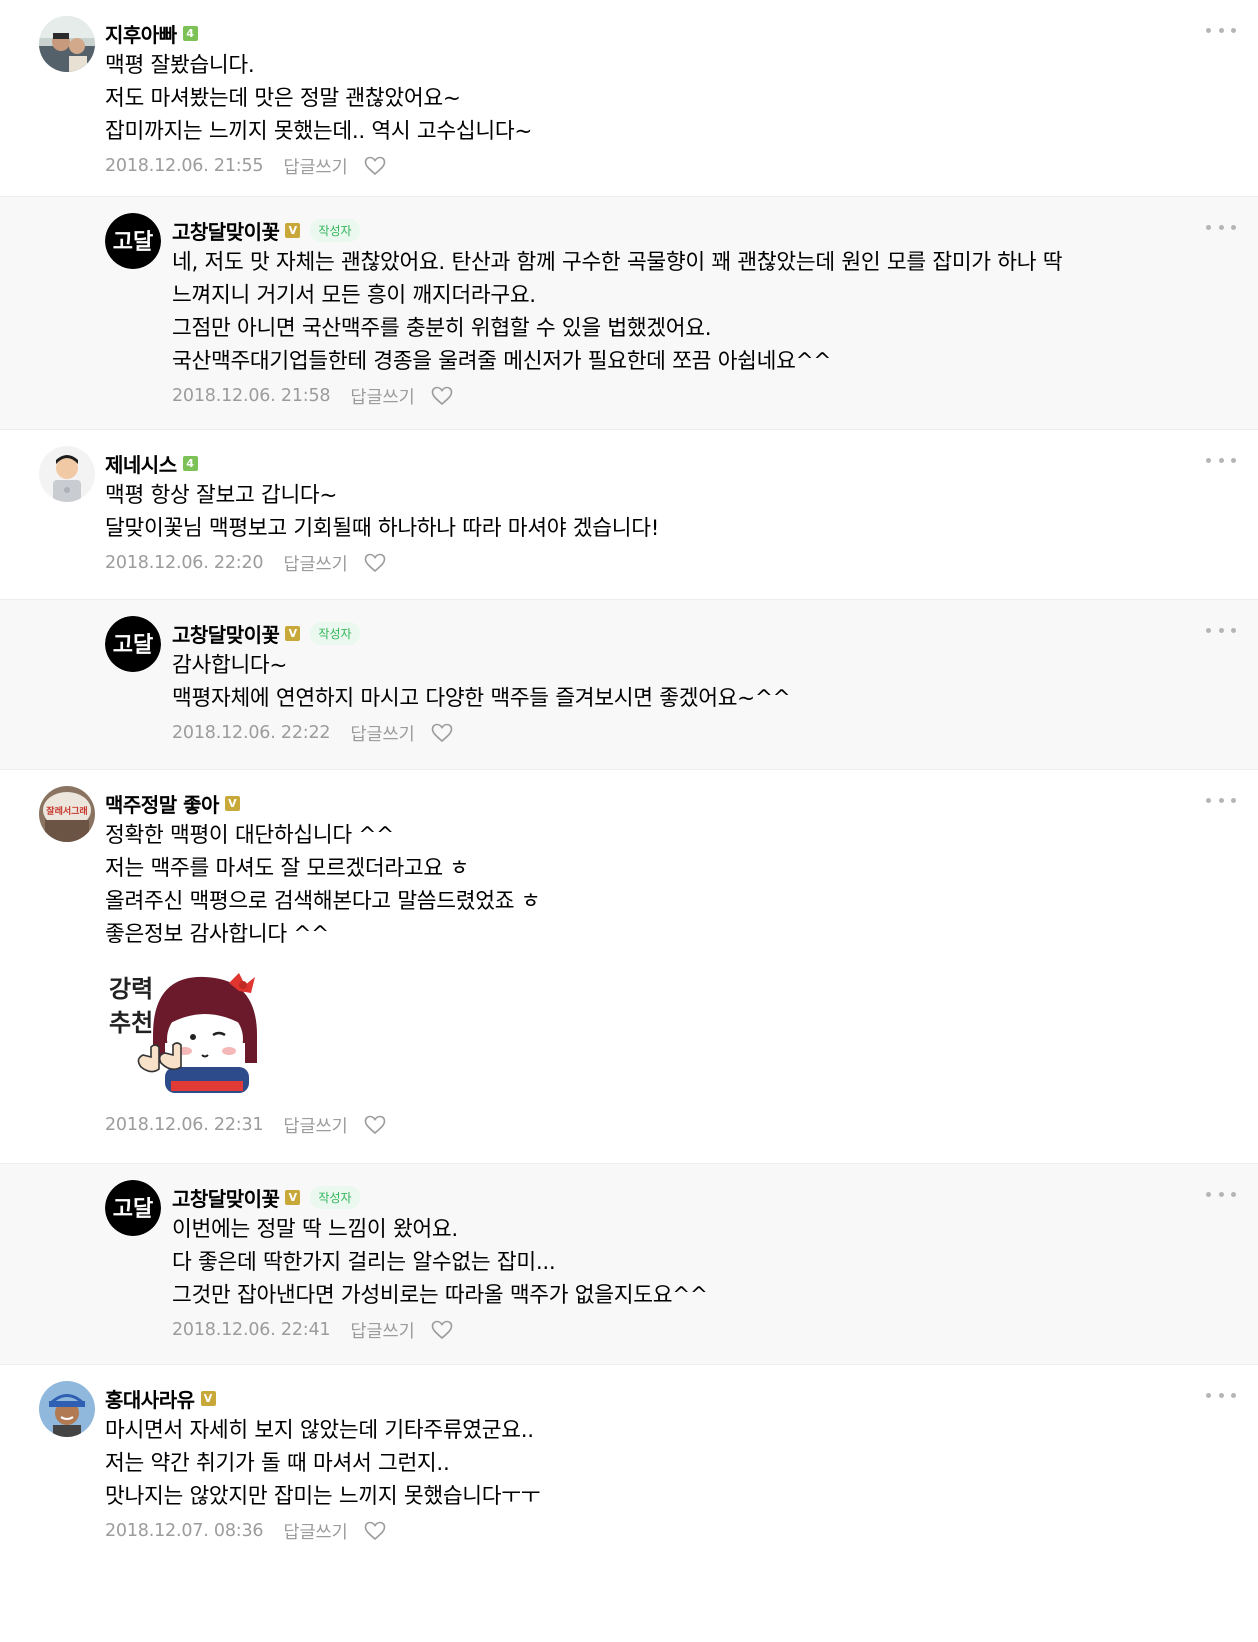 The image size is (1258, 1642). Describe the element at coordinates (481, 698) in the screenshot. I see `comment-line: 맥평자체에 연연하지 마시고 다양한 맥주들 즐겨보시면 좋겠어요~^^` at that location.